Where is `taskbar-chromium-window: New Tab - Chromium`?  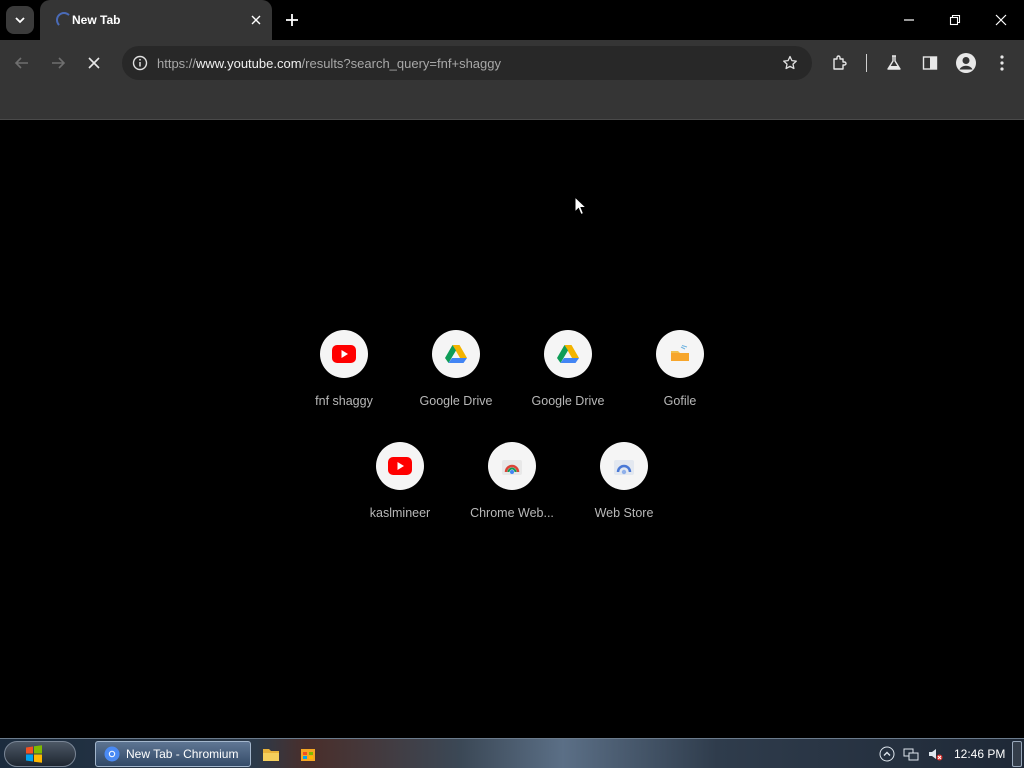
taskbar-chromium-window: New Tab - Chromium is located at coordinates (173, 754).